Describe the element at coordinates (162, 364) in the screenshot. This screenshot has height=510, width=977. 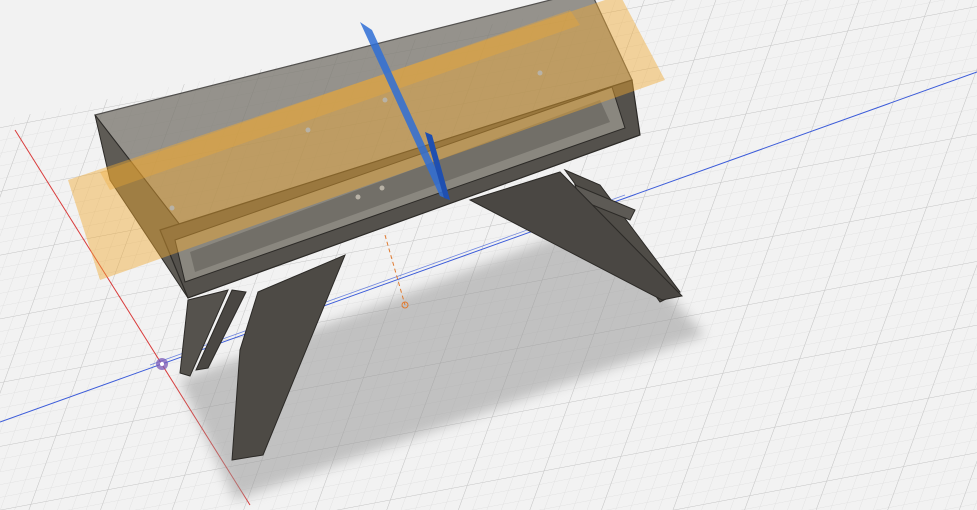
I see `origin-marker` at that location.